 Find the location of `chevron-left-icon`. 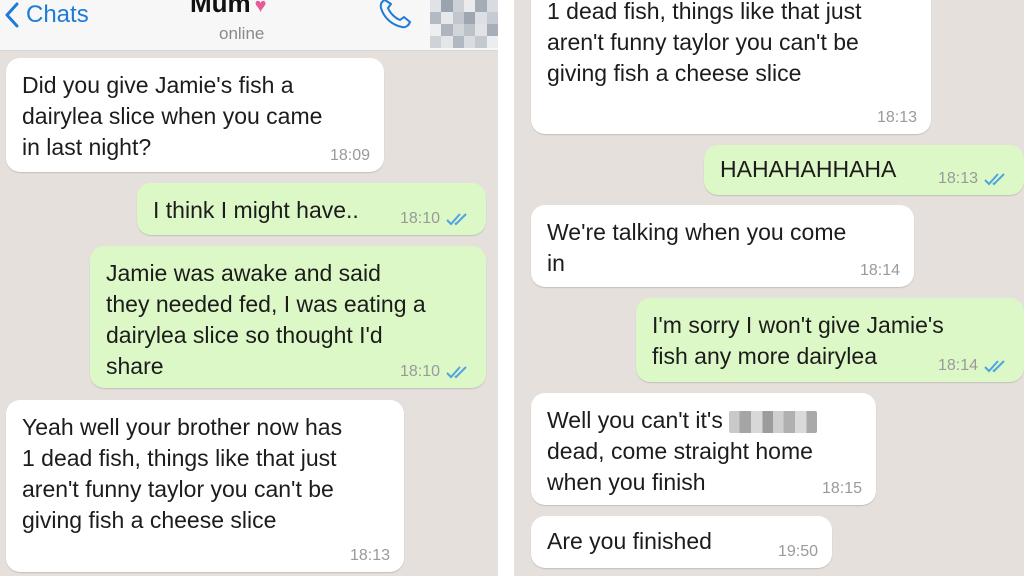

chevron-left-icon is located at coordinates (12, 15).